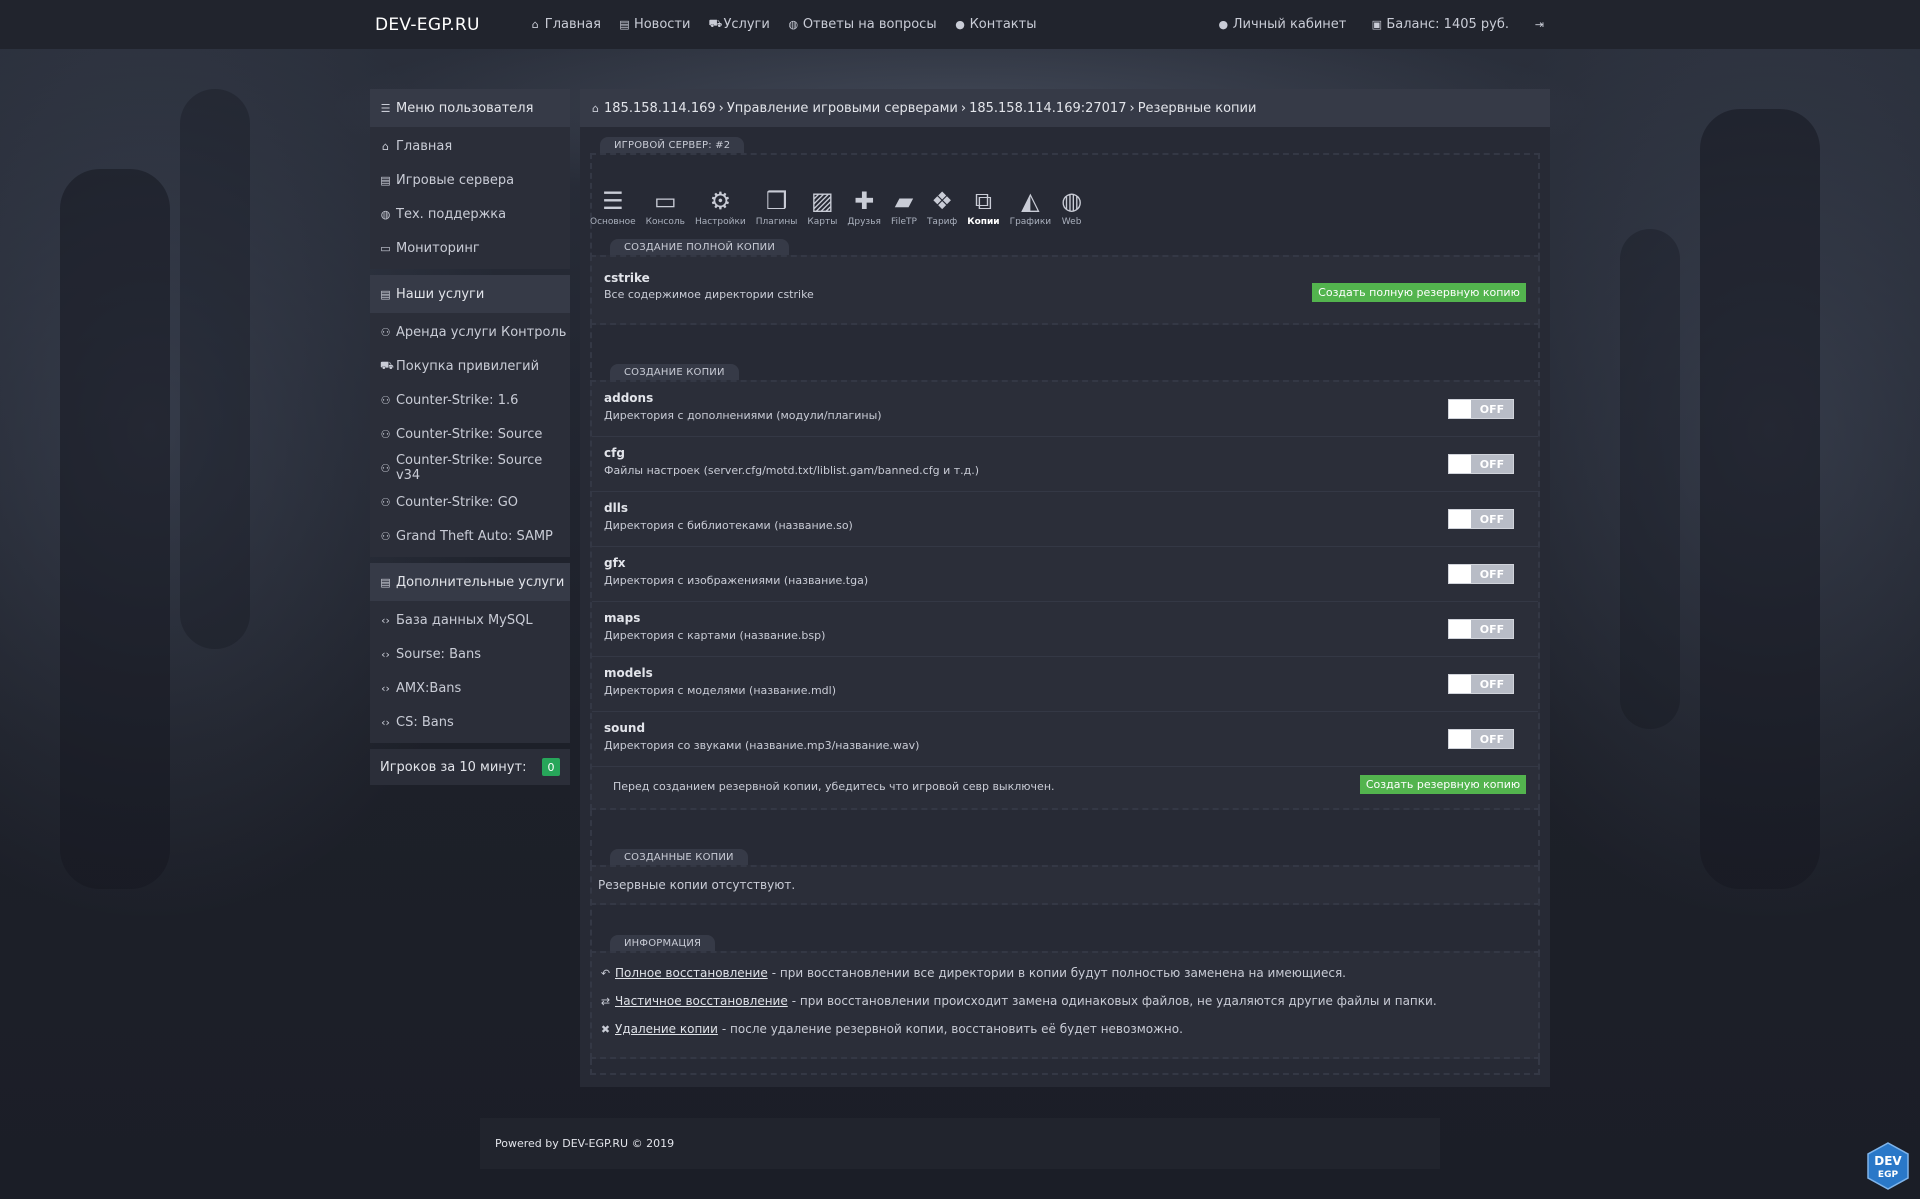  I want to click on sidebar-item-home: ⌂ Главная, so click(470, 146).